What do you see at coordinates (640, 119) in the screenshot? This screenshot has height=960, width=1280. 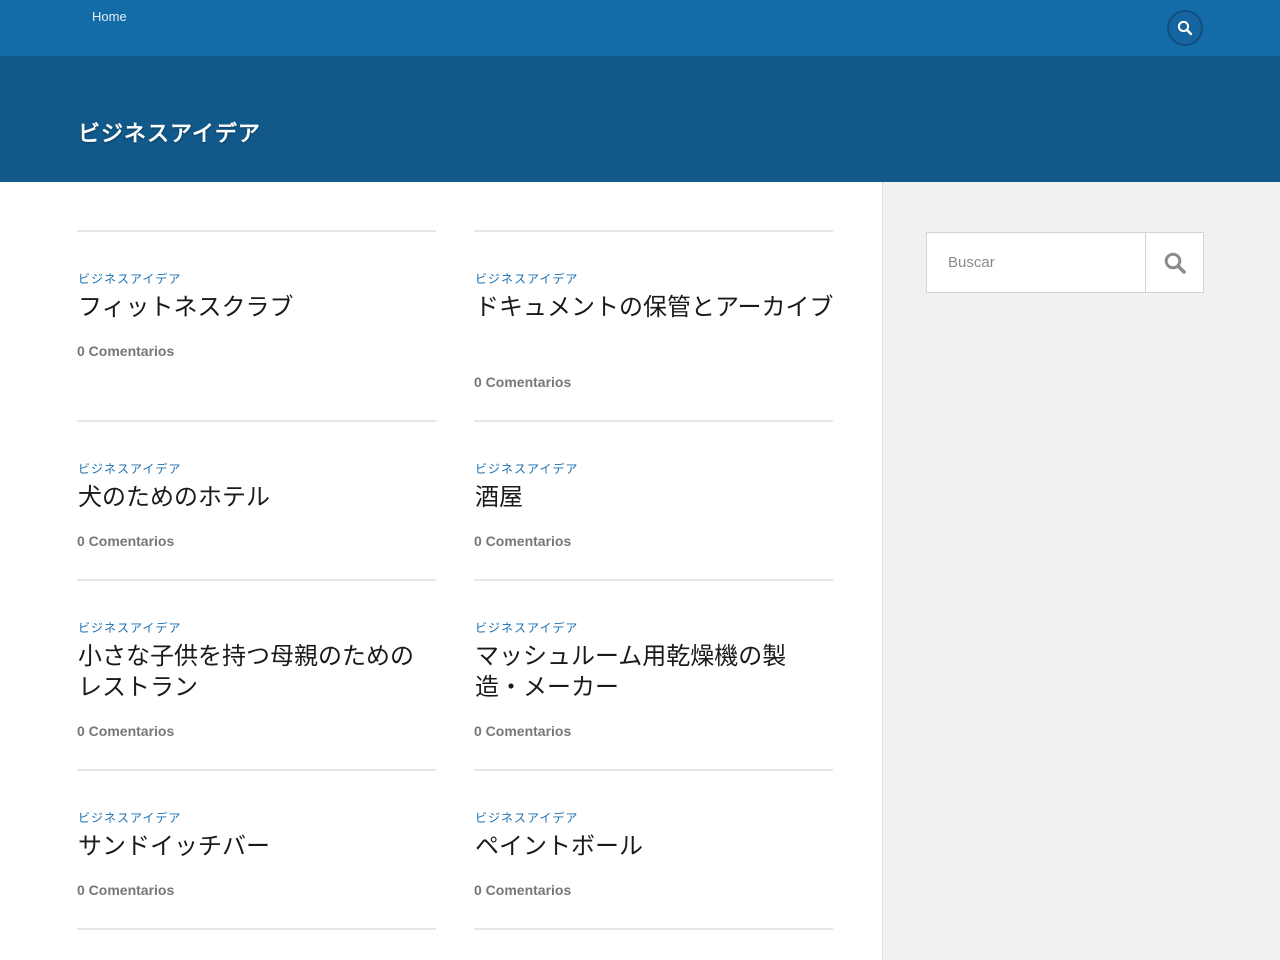 I see `page-header-banner: ビジネスアイデア` at bounding box center [640, 119].